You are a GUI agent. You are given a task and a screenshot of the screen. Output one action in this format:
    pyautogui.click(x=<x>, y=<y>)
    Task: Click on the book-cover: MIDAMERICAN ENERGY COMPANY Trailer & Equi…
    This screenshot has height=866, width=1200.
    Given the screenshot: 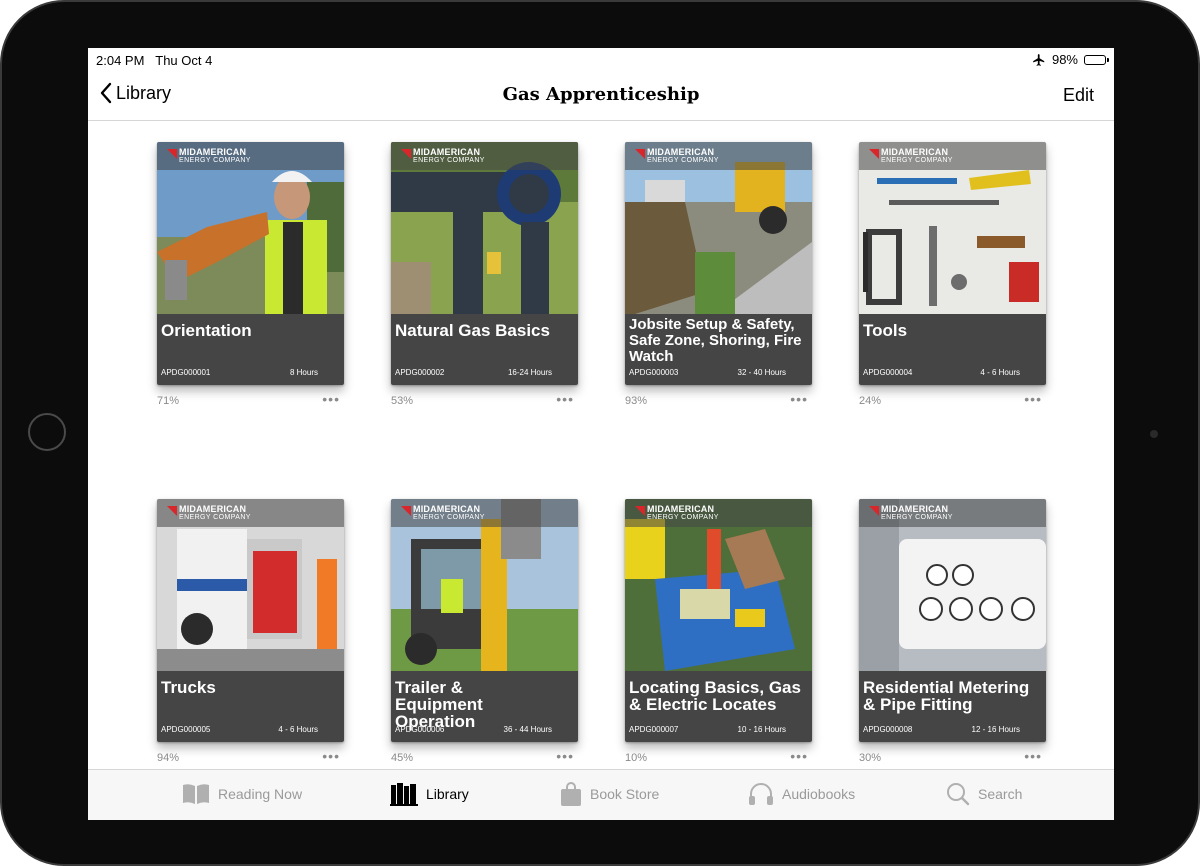 What is the action you would take?
    pyautogui.click(x=484, y=620)
    